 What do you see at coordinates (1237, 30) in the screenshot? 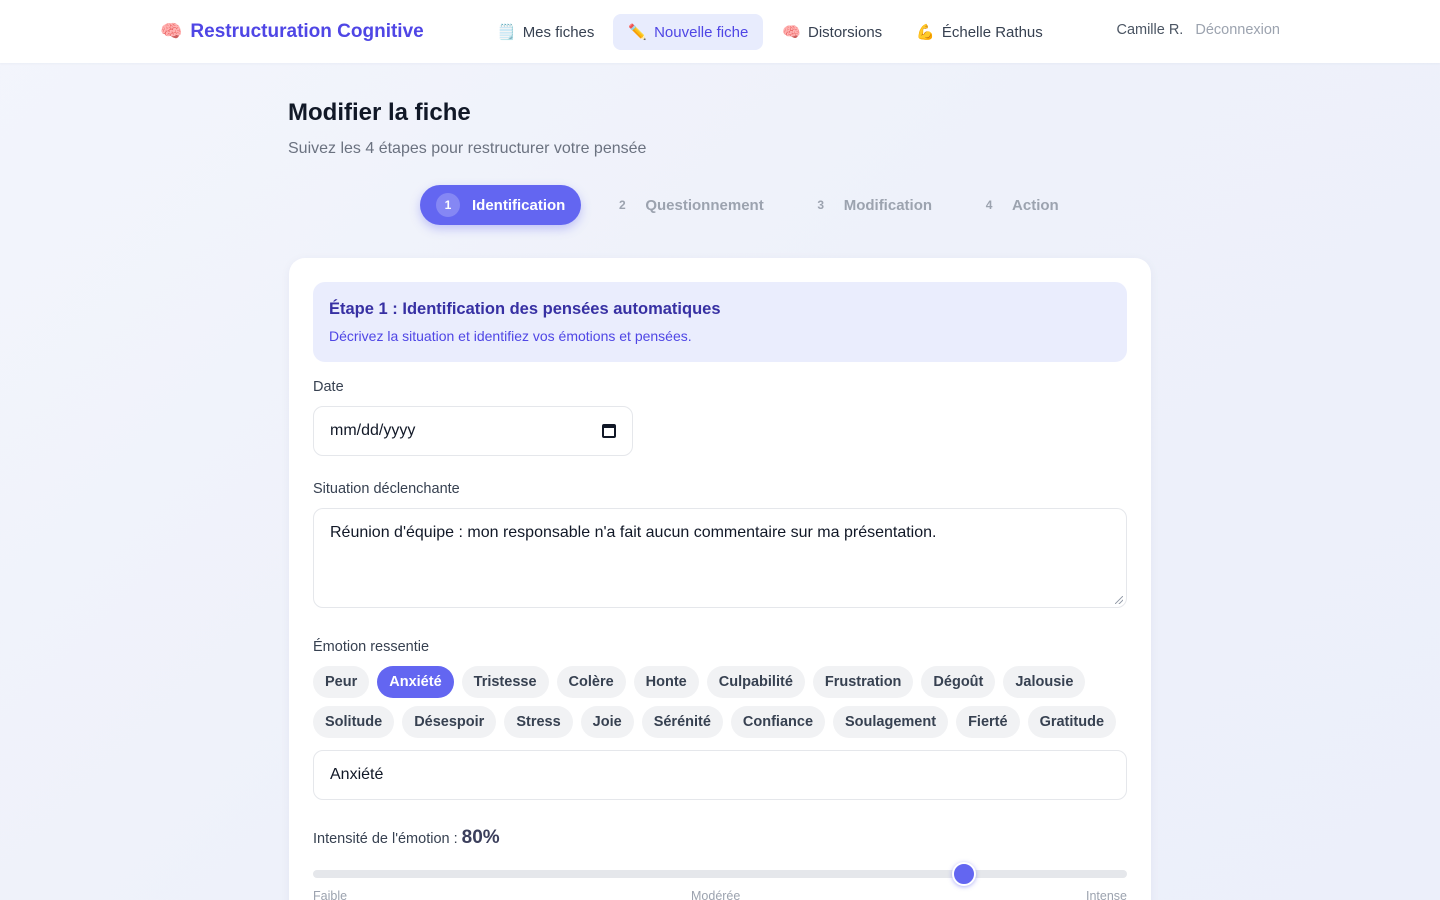
I see `logout-link: Déconnexion` at bounding box center [1237, 30].